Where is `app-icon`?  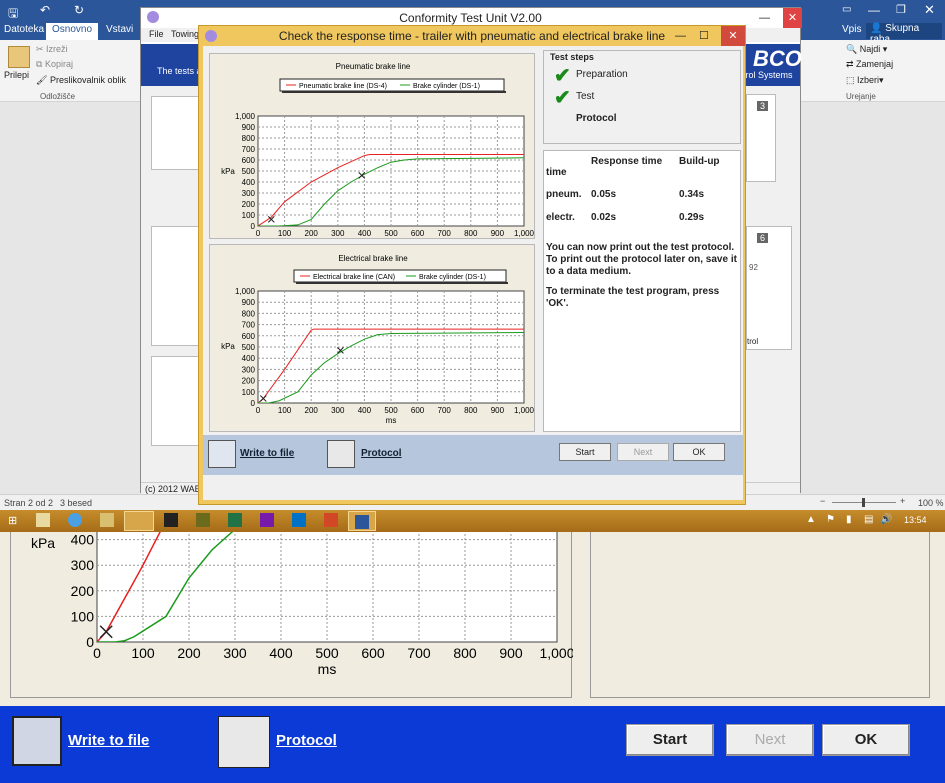 app-icon is located at coordinates (203, 520).